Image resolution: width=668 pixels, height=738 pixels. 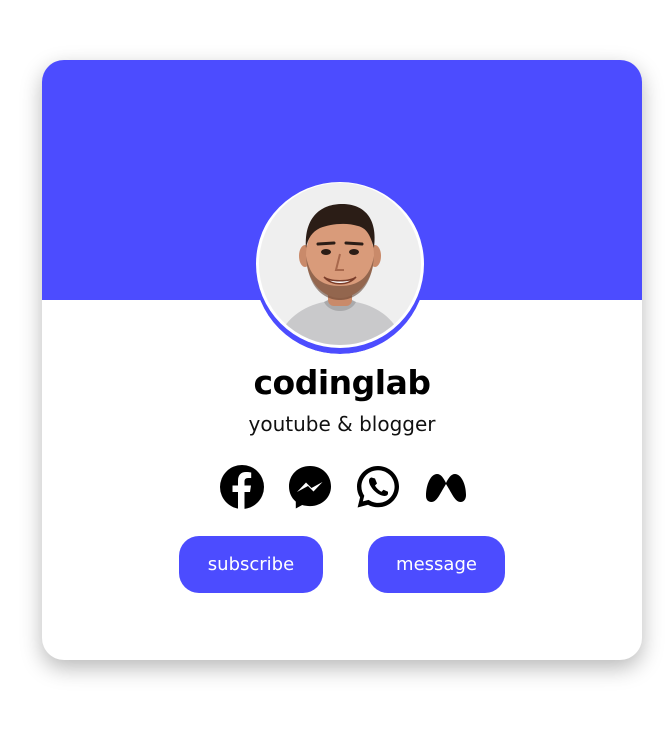 I want to click on messenger-icon, so click(x=310, y=487).